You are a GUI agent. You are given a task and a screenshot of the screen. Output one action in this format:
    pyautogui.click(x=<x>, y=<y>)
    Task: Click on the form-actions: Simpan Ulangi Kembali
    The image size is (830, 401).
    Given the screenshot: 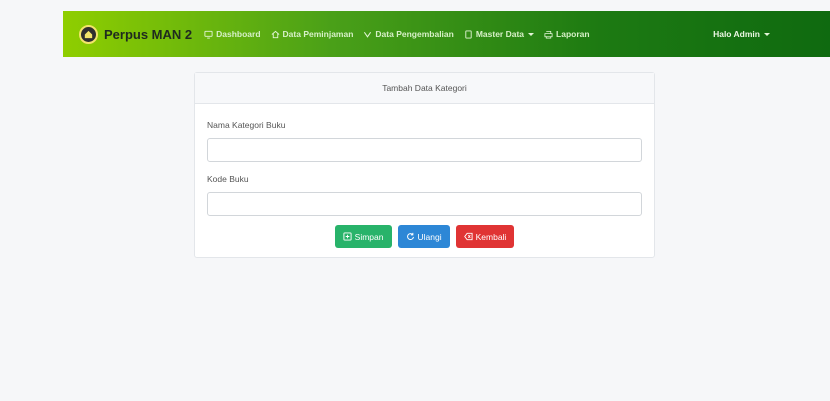 What is the action you would take?
    pyautogui.click(x=424, y=236)
    